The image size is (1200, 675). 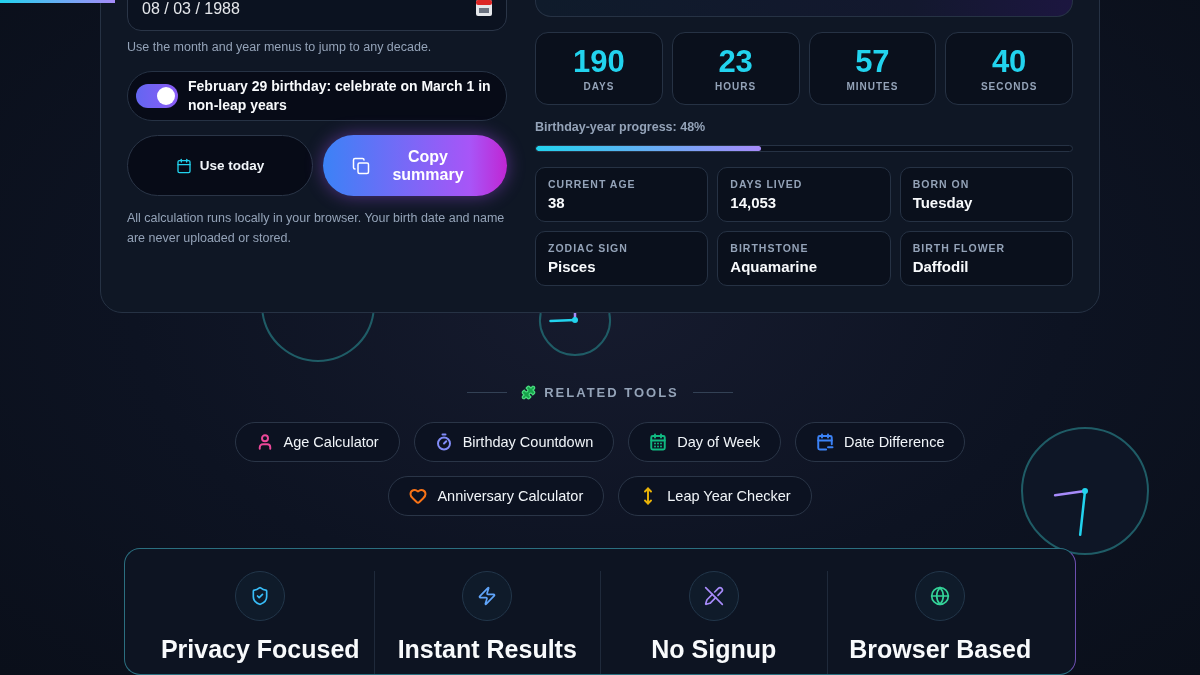 I want to click on fact-value: 14,053, so click(x=754, y=202).